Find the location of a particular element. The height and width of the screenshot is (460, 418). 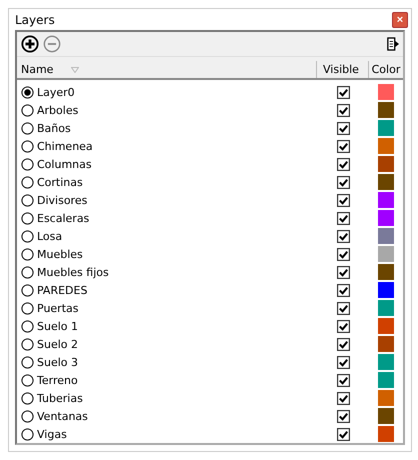

details-icon is located at coordinates (393, 44).